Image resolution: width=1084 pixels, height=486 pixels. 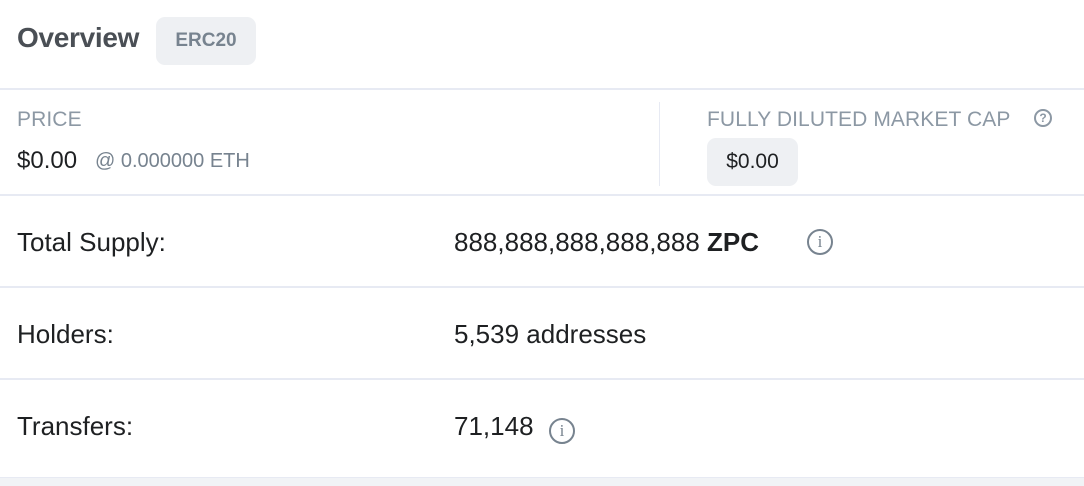 What do you see at coordinates (47, 160) in the screenshot?
I see `price-value: $0.00` at bounding box center [47, 160].